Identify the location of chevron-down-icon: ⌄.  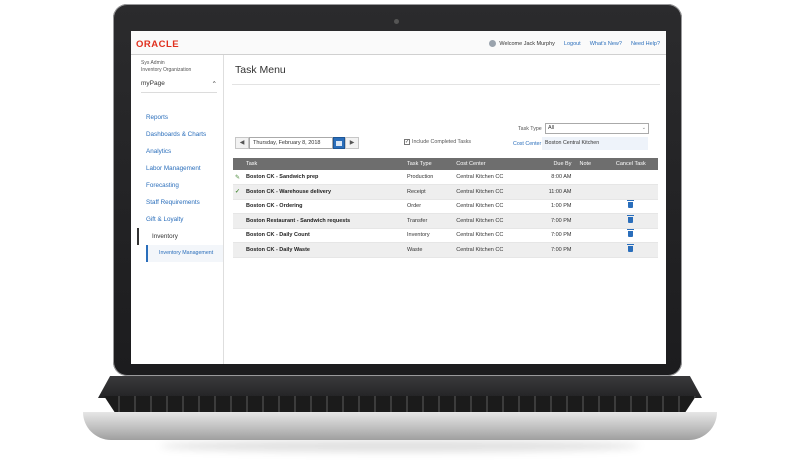
(643, 128).